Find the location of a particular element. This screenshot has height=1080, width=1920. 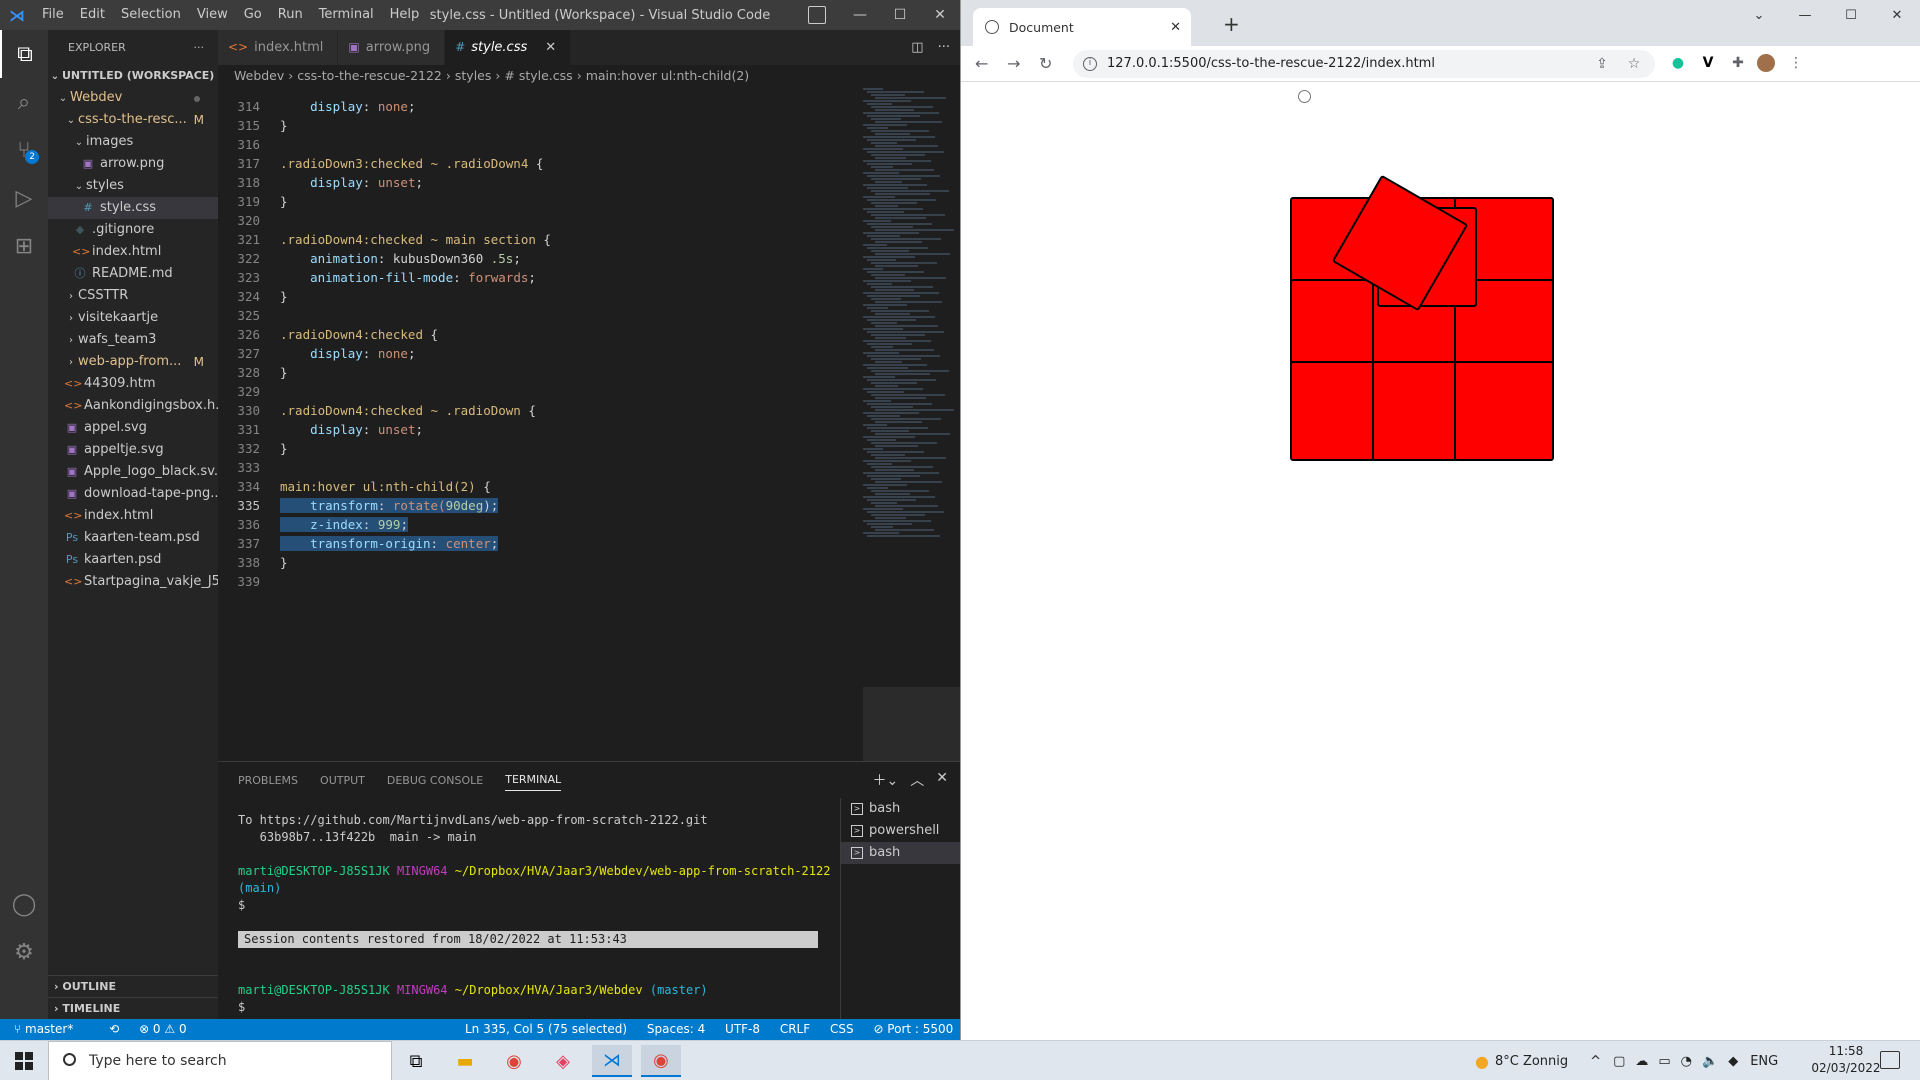

breadcrumb-item: css-to-the-rescue-2122 is located at coordinates (369, 75).